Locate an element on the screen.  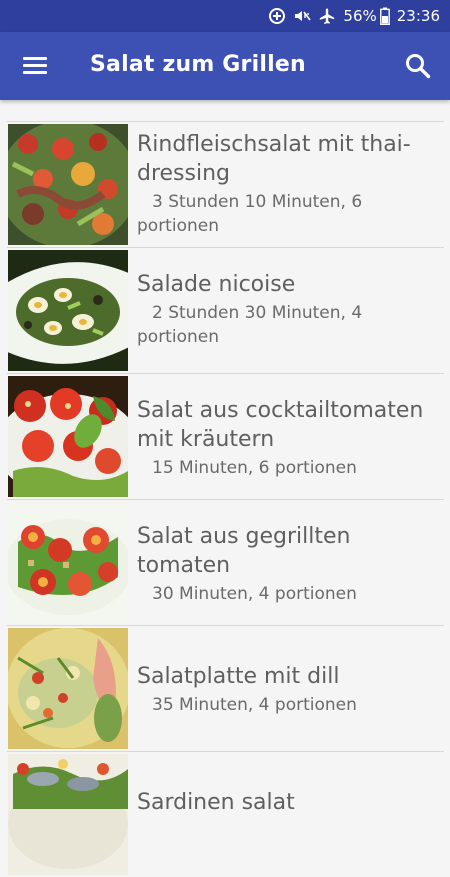
battery-icon is located at coordinates (384, 16).